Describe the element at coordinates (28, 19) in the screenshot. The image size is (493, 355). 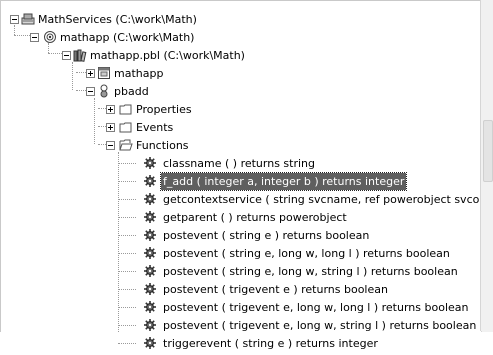
I see `workspace-icon` at that location.